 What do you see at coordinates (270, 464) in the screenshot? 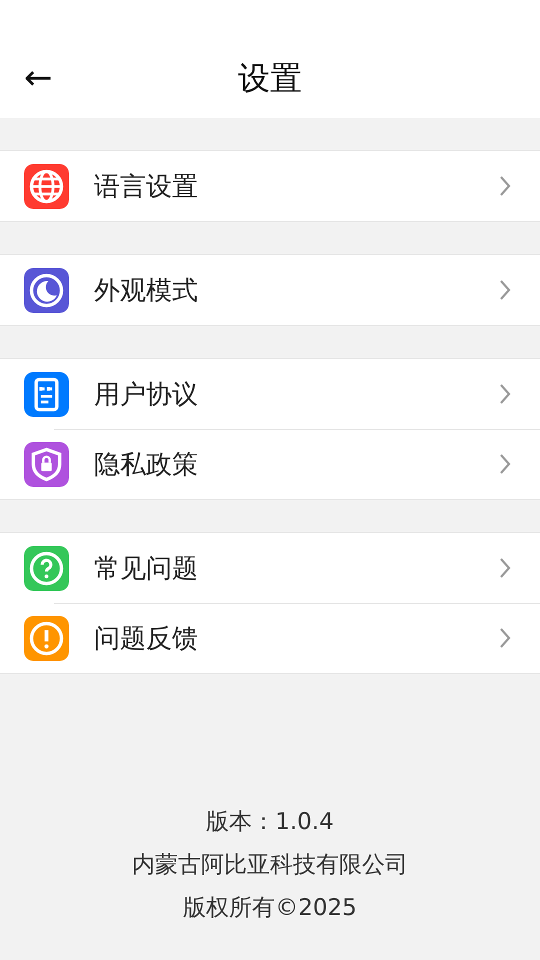
I see `settings-item: 隐私政策` at bounding box center [270, 464].